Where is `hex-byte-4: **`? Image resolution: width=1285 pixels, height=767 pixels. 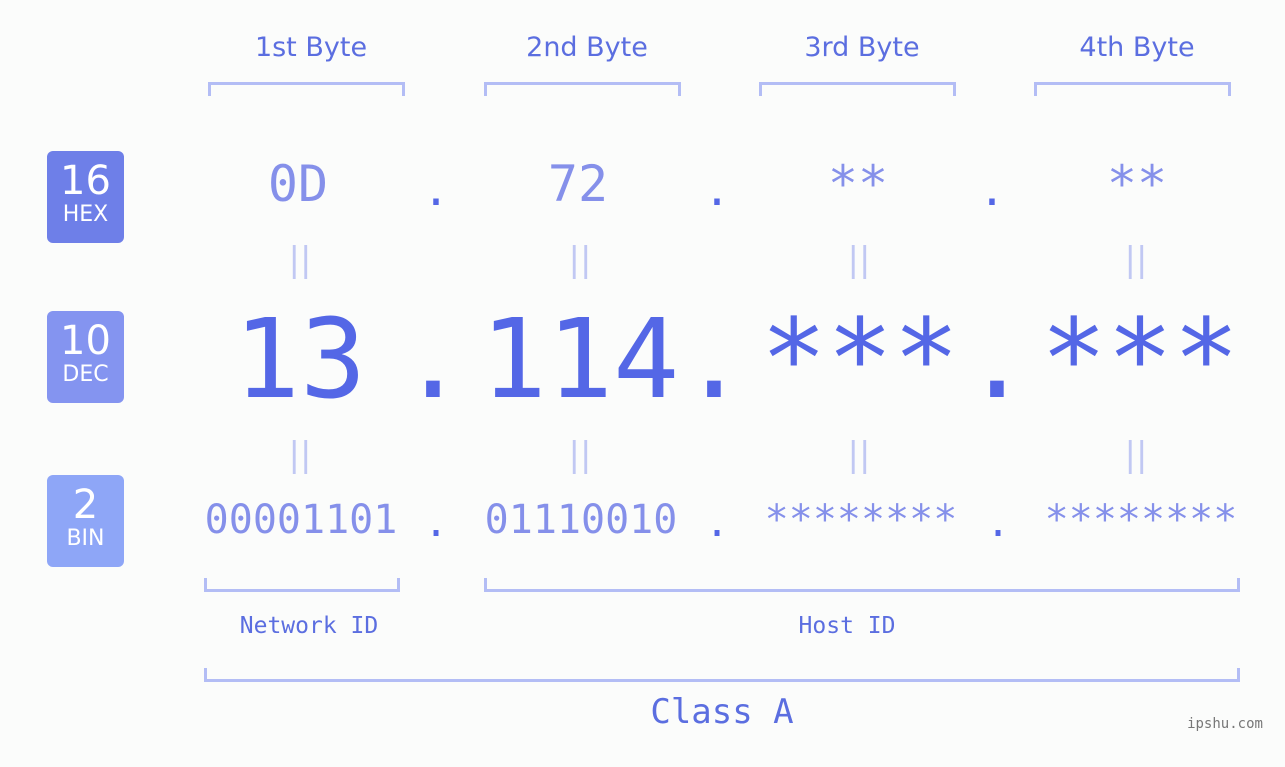 hex-byte-4: ** is located at coordinates (1137, 184).